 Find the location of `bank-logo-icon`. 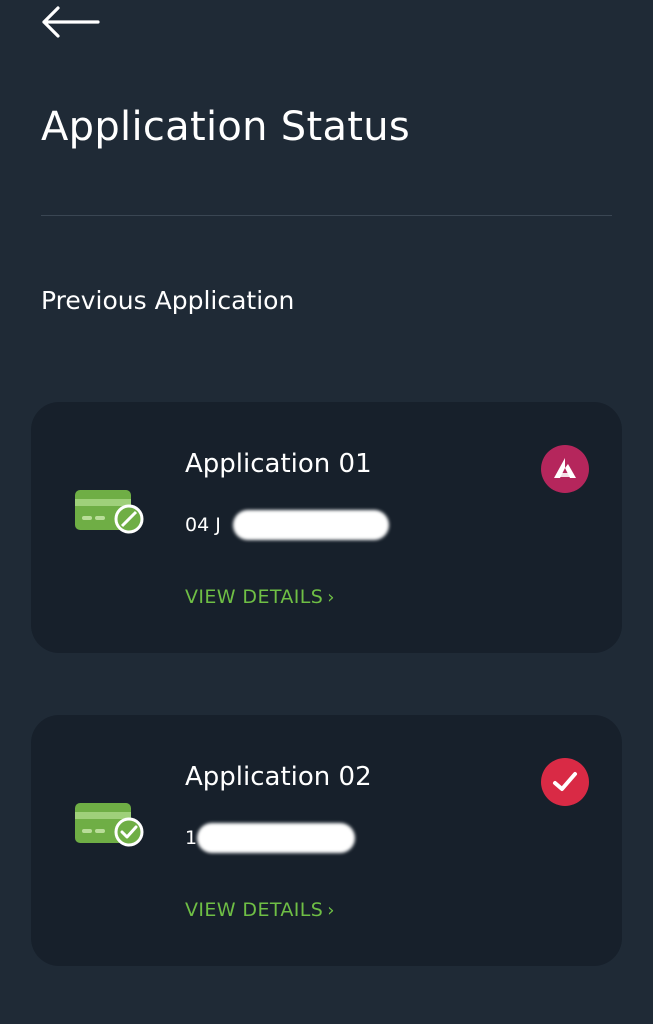

bank-logo-icon is located at coordinates (565, 469).